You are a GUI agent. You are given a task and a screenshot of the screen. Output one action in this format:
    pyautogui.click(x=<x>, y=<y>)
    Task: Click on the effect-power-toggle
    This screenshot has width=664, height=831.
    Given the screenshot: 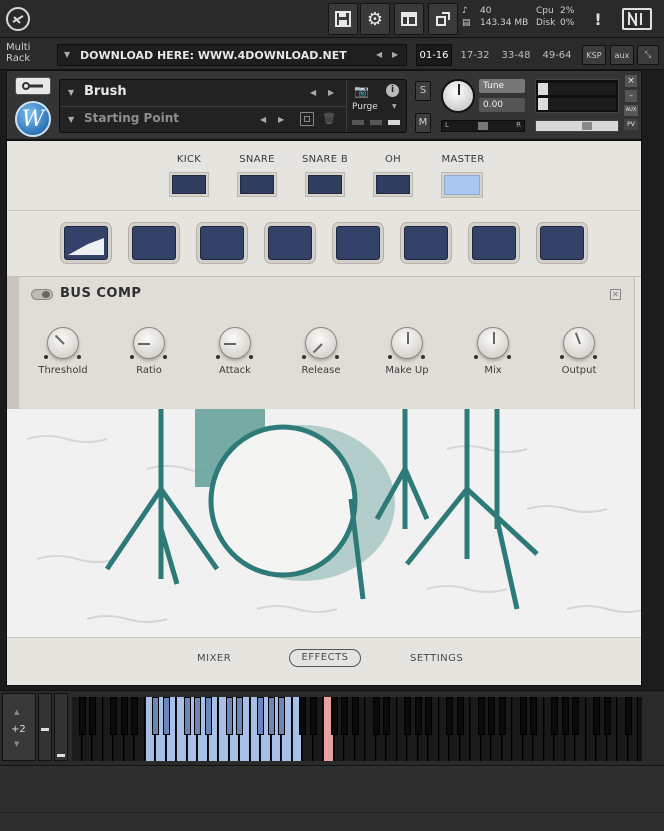 What is the action you would take?
    pyautogui.click(x=42, y=294)
    